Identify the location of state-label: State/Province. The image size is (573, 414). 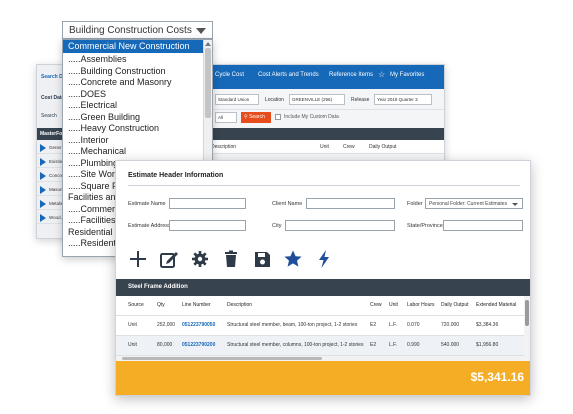
(425, 226).